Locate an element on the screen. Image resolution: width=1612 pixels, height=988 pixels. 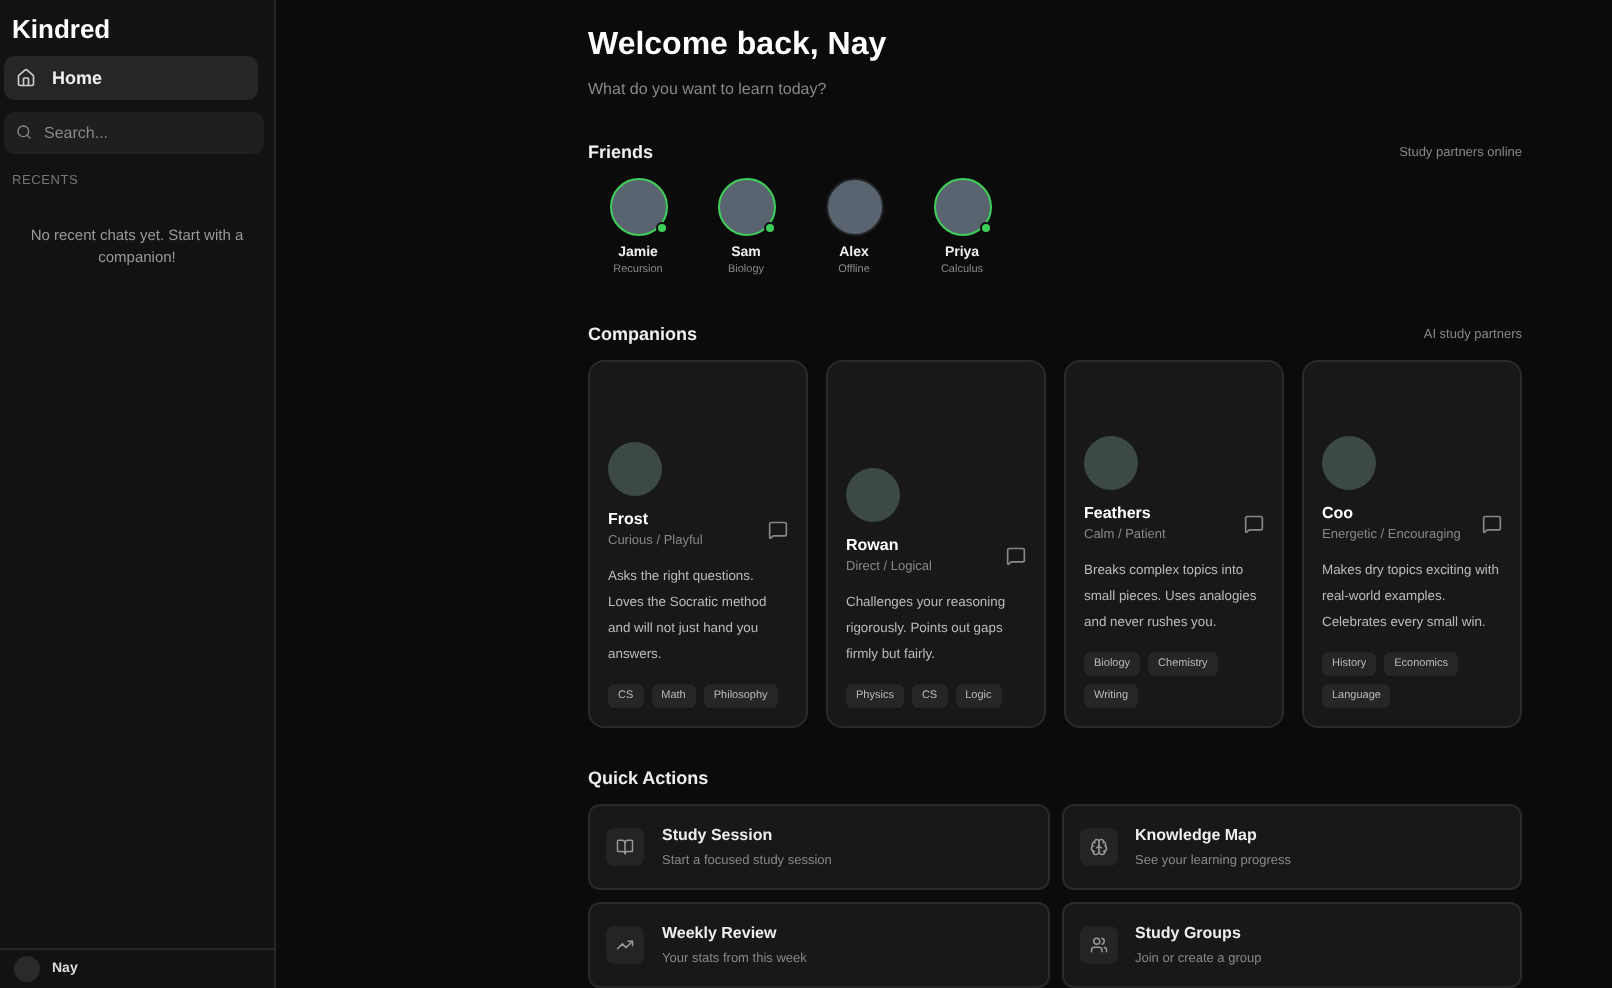
action-title: Study Session is located at coordinates (718, 835).